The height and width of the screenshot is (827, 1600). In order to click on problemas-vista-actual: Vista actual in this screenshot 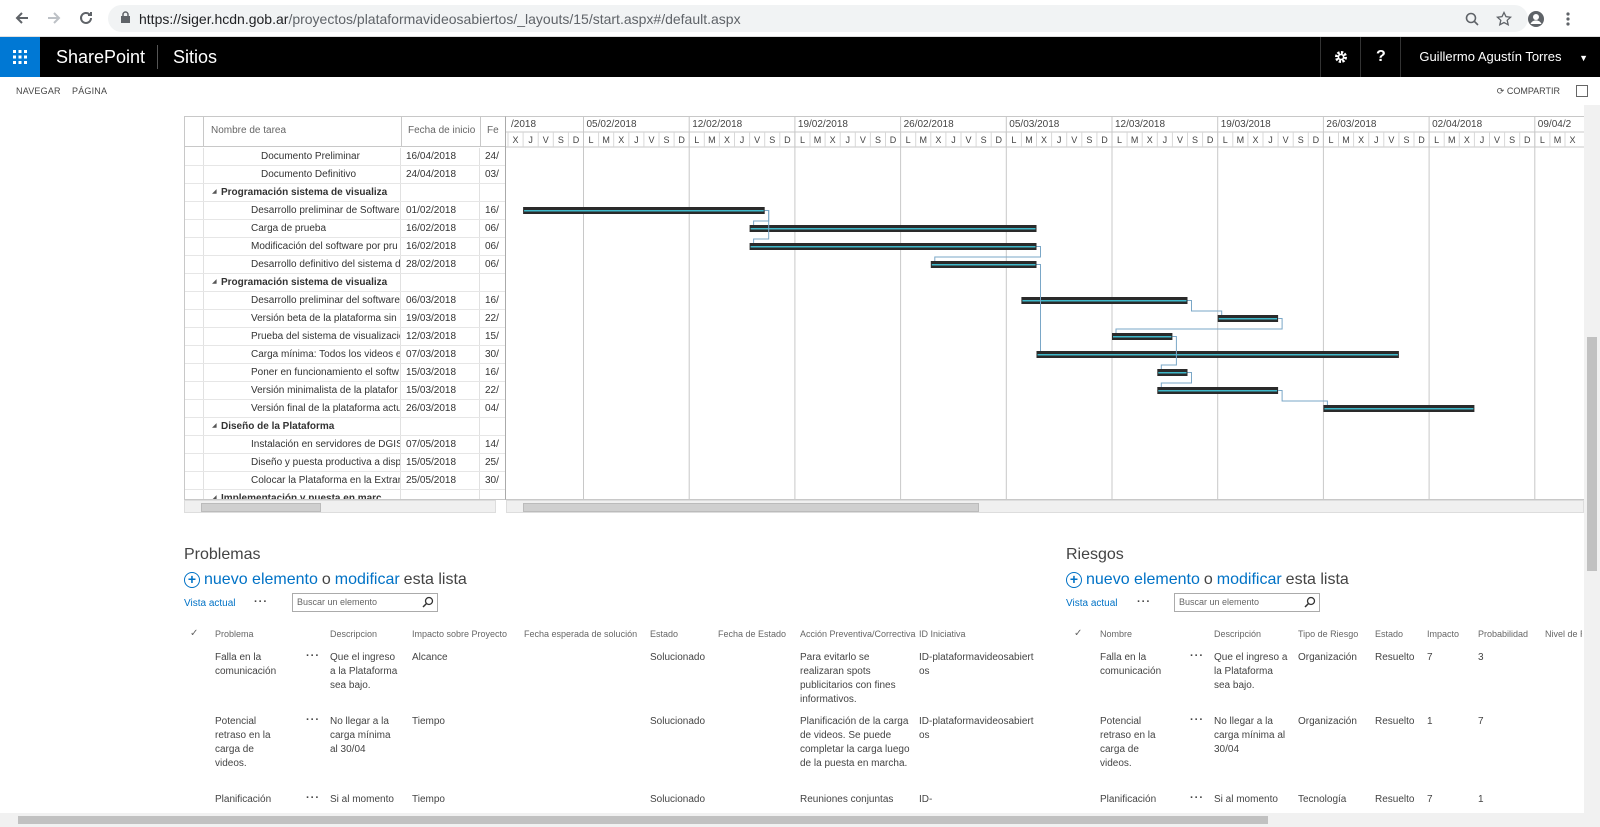, I will do `click(210, 603)`.